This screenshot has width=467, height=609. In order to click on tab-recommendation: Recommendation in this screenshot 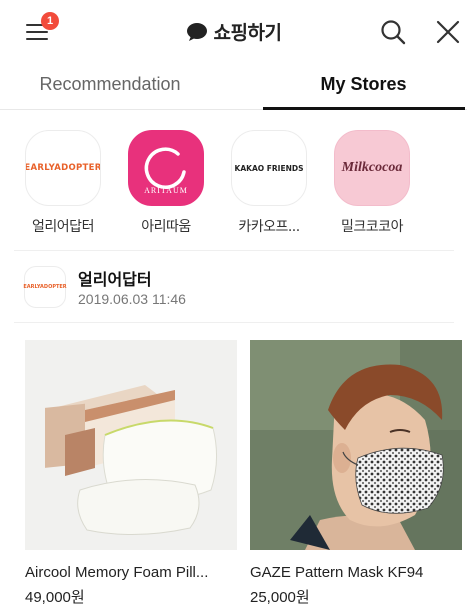, I will do `click(110, 86)`.